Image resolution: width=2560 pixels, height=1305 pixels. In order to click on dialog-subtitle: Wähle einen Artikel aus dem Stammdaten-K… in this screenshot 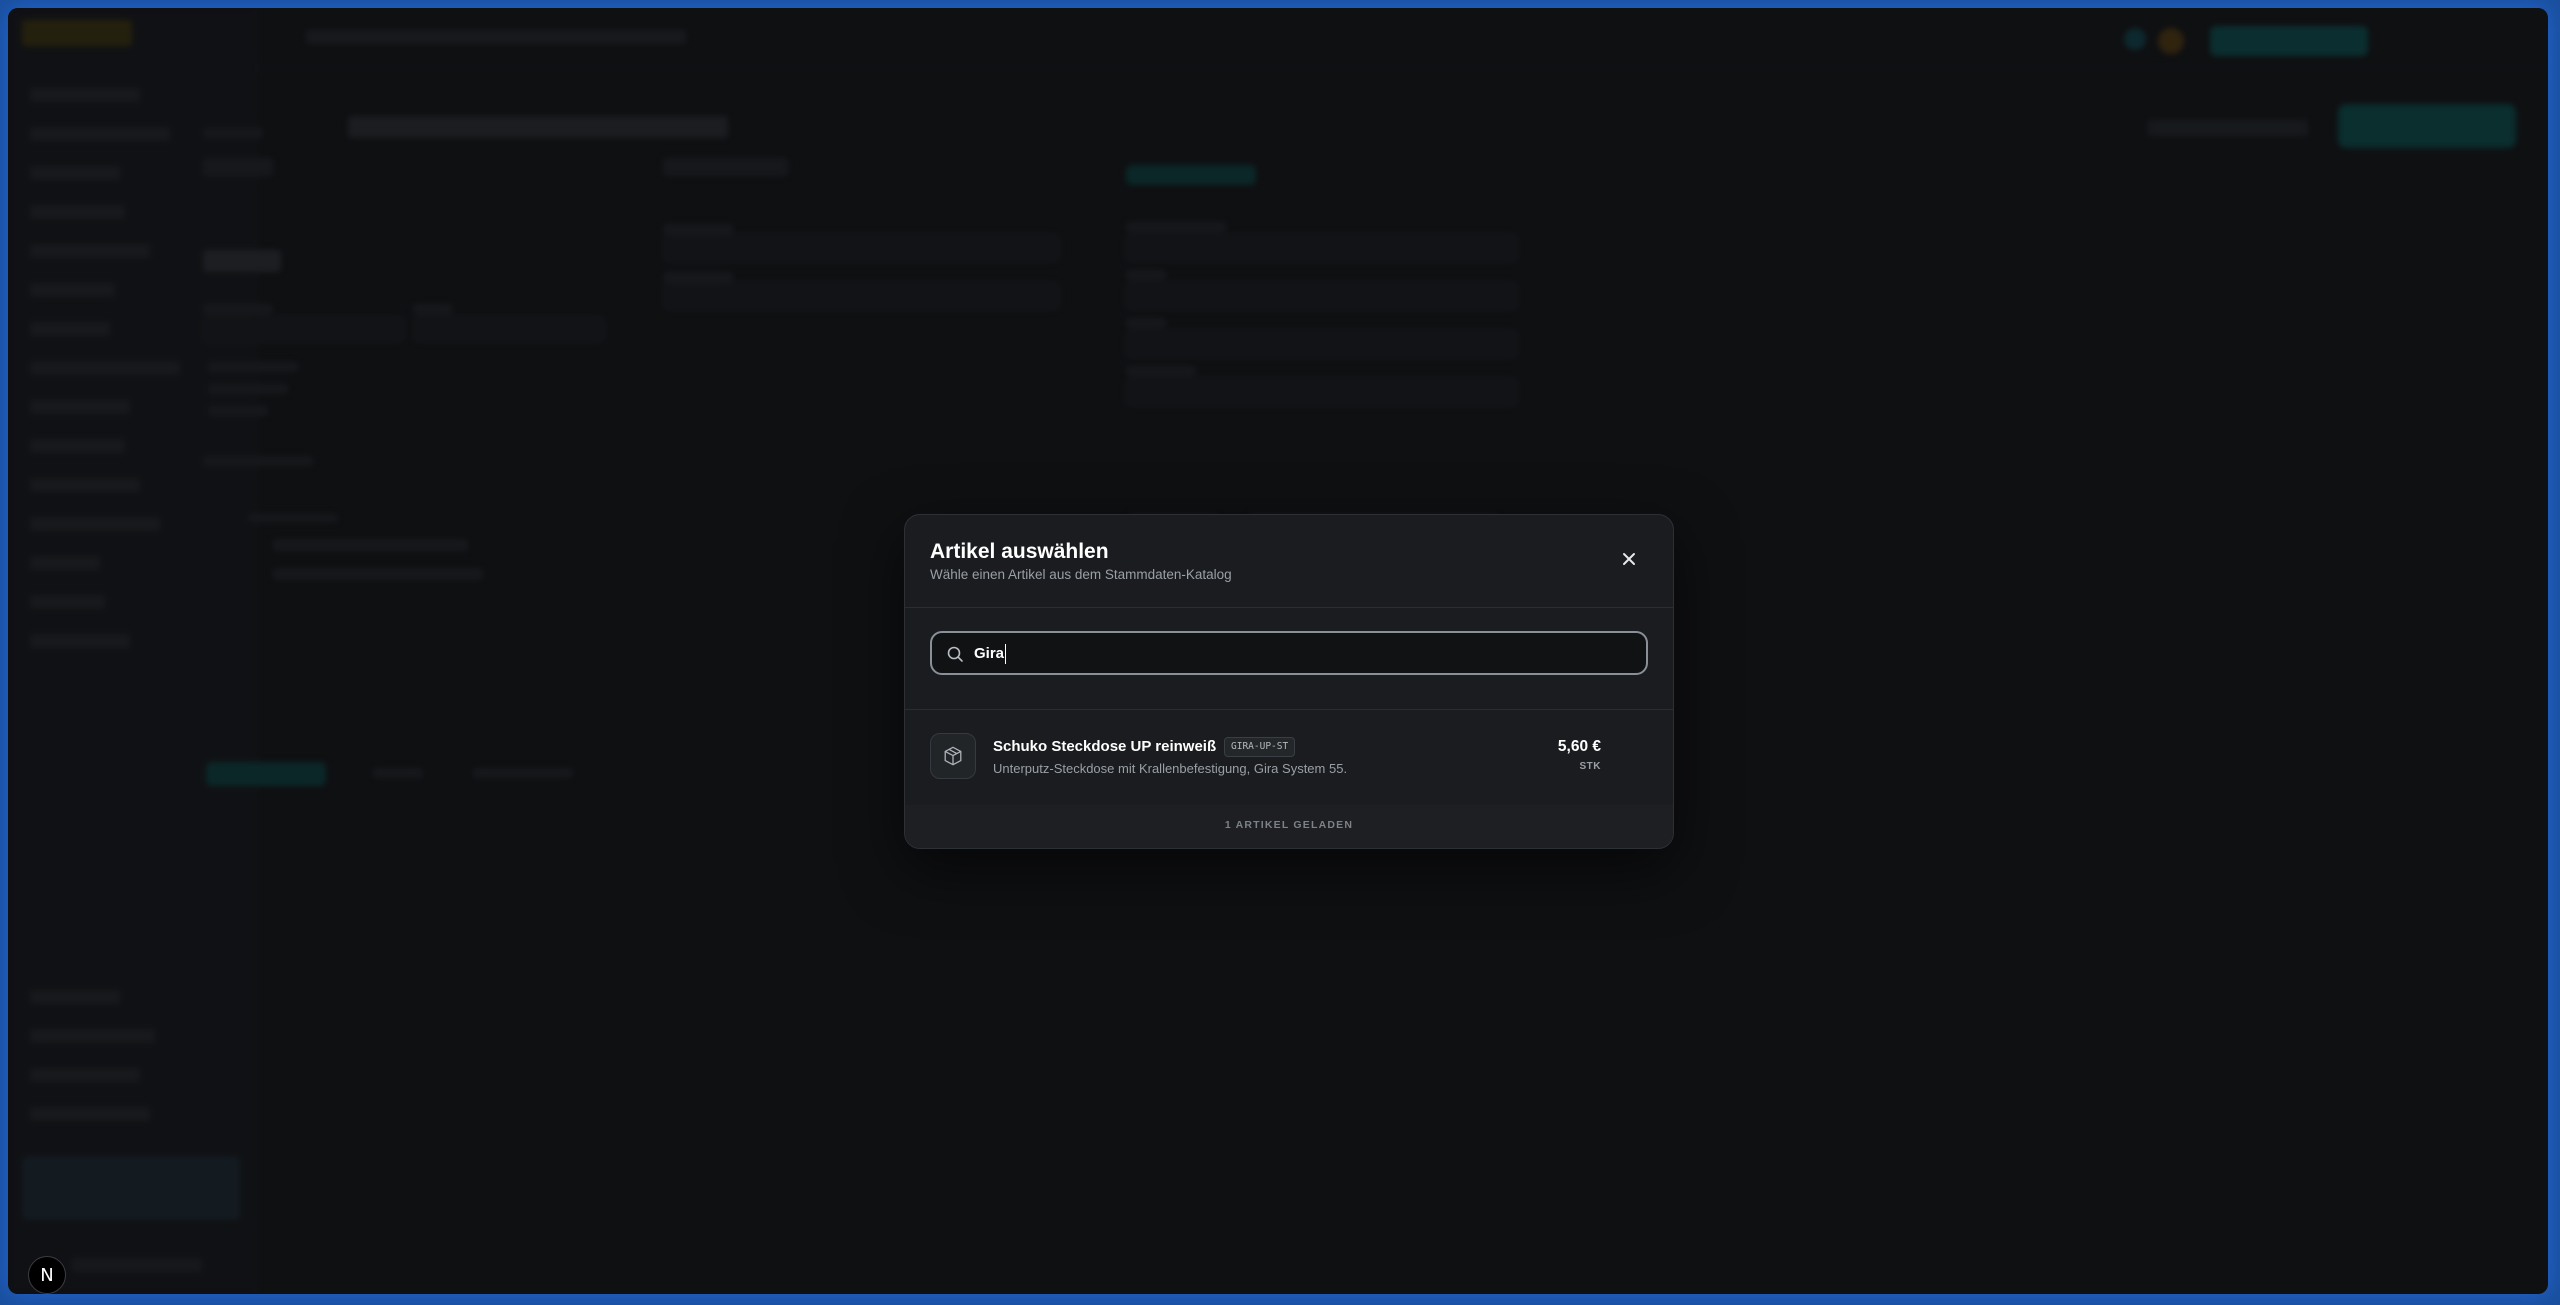, I will do `click(1081, 574)`.